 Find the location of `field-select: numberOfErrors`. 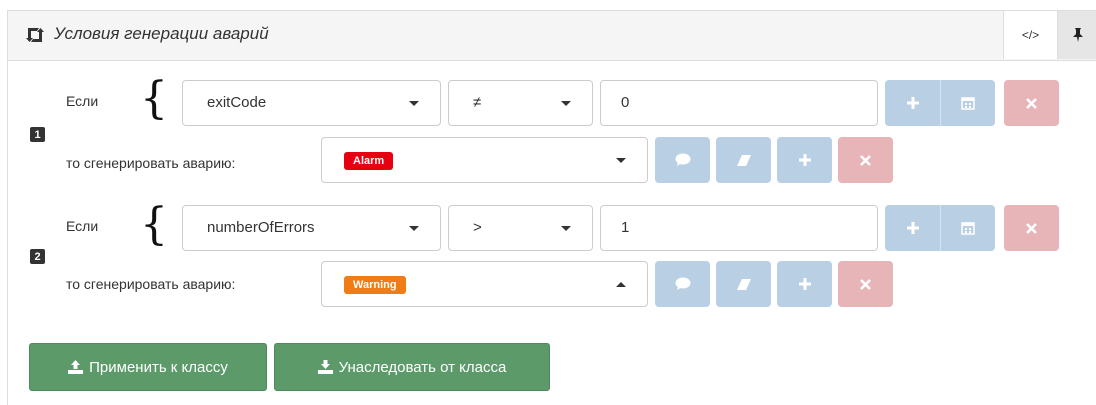

field-select: numberOfErrors is located at coordinates (311, 228).